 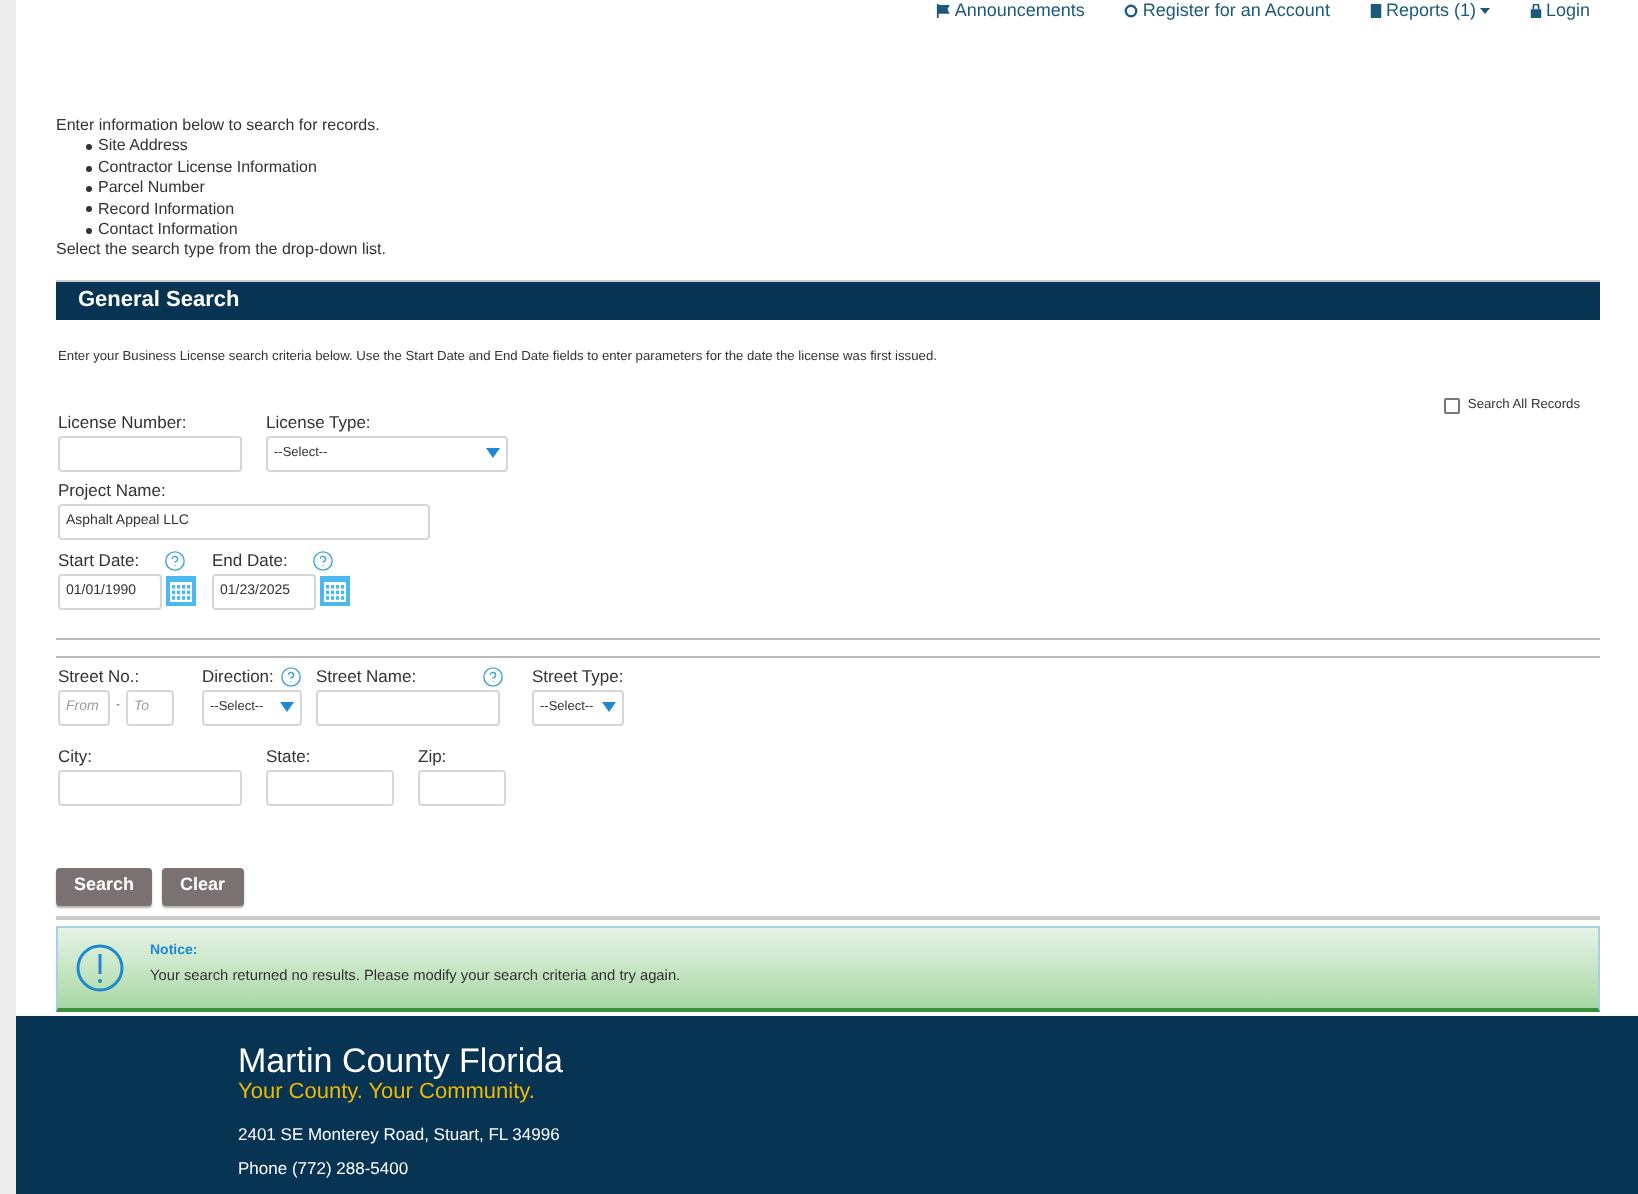 I want to click on section-header: General Search, so click(x=828, y=300).